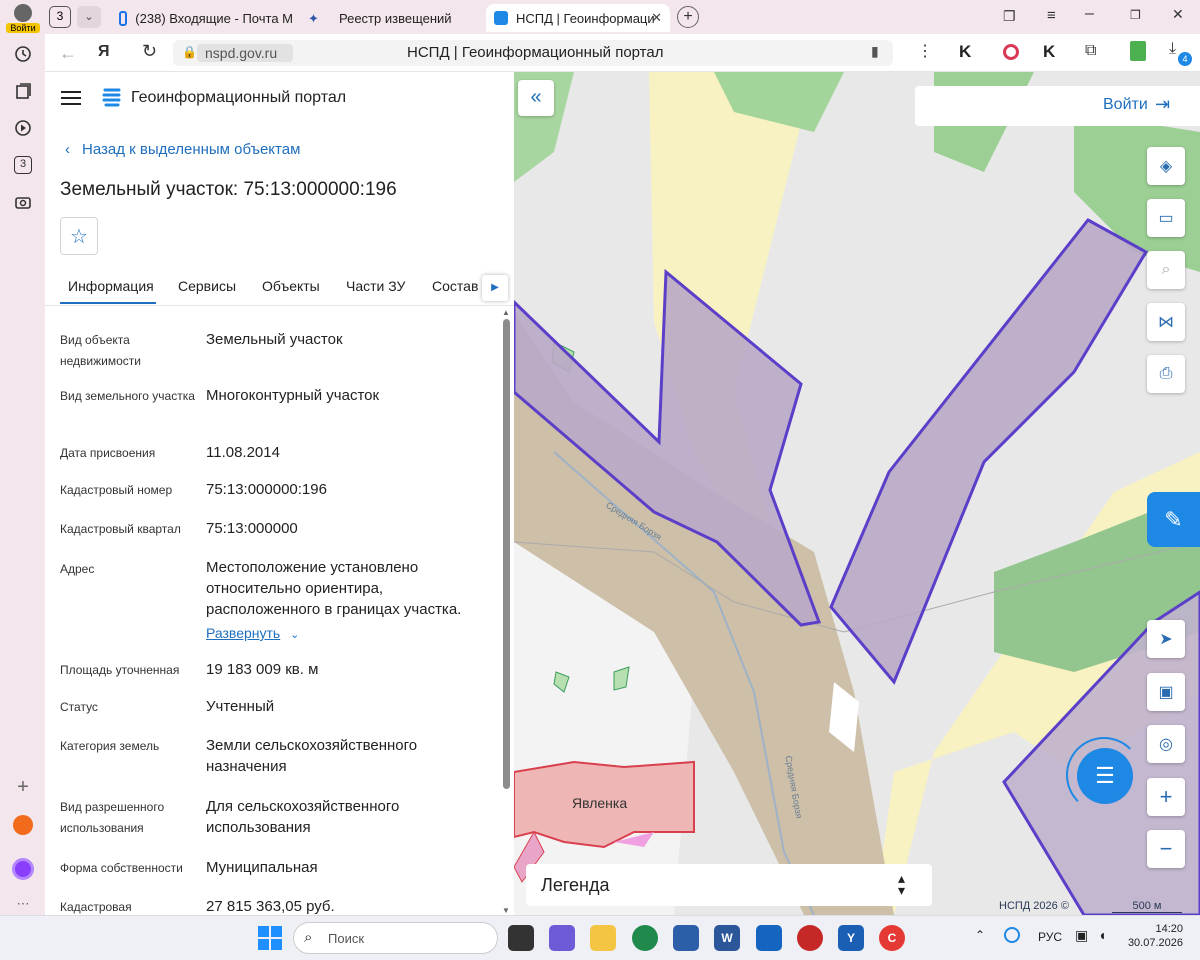  Describe the element at coordinates (506, 554) in the screenshot. I see `scrollbar-thumb` at that location.